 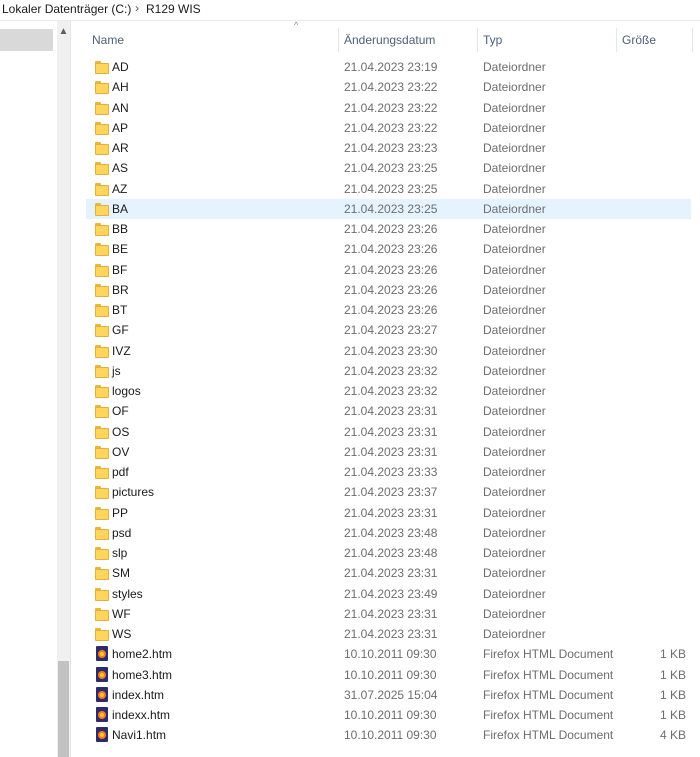 I want to click on folder-row: BB 21.04.2023 23:26 Dateiordner, so click(x=393, y=229).